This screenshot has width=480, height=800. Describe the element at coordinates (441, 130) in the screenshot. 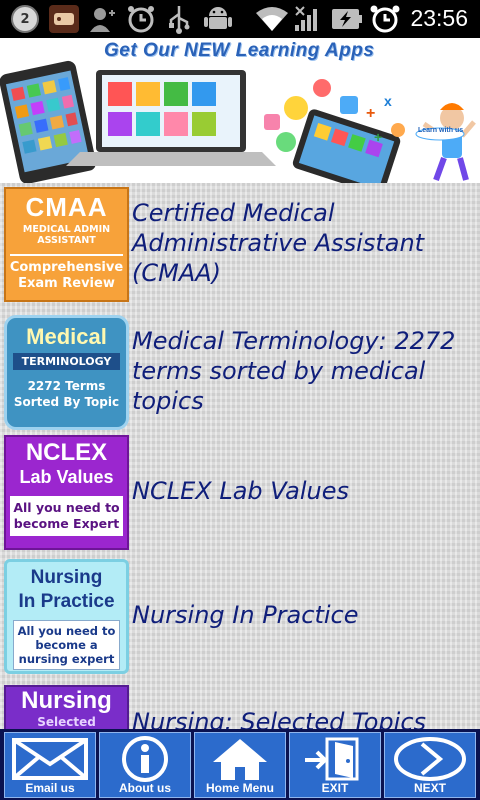

I see `banner-tag: Learn with us` at that location.